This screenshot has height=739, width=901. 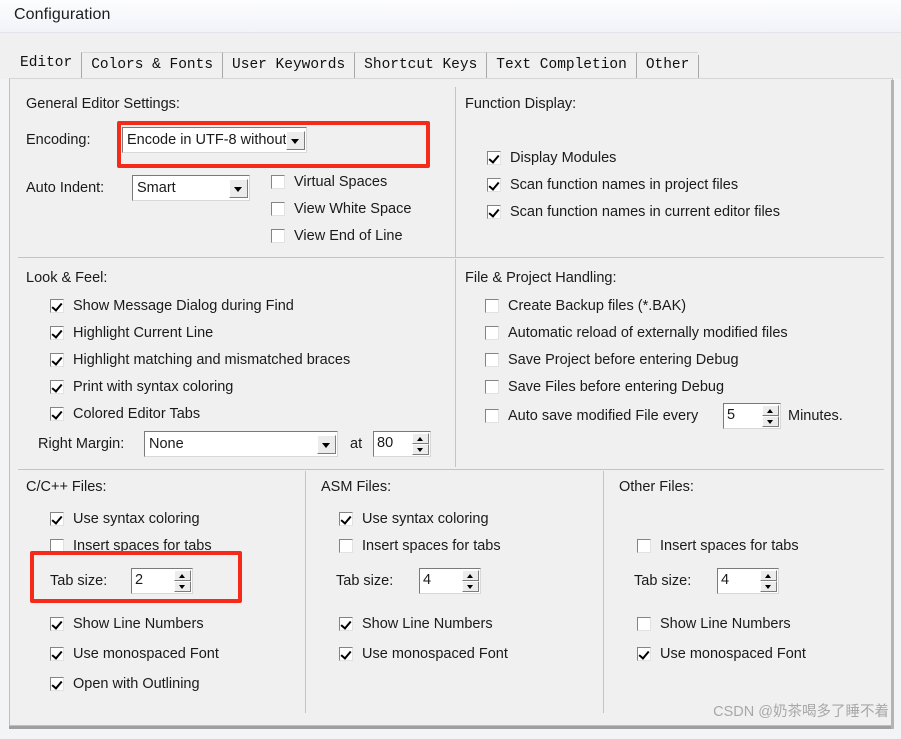 I want to click on checkbox-label: Highlight Current Line, so click(x=143, y=333).